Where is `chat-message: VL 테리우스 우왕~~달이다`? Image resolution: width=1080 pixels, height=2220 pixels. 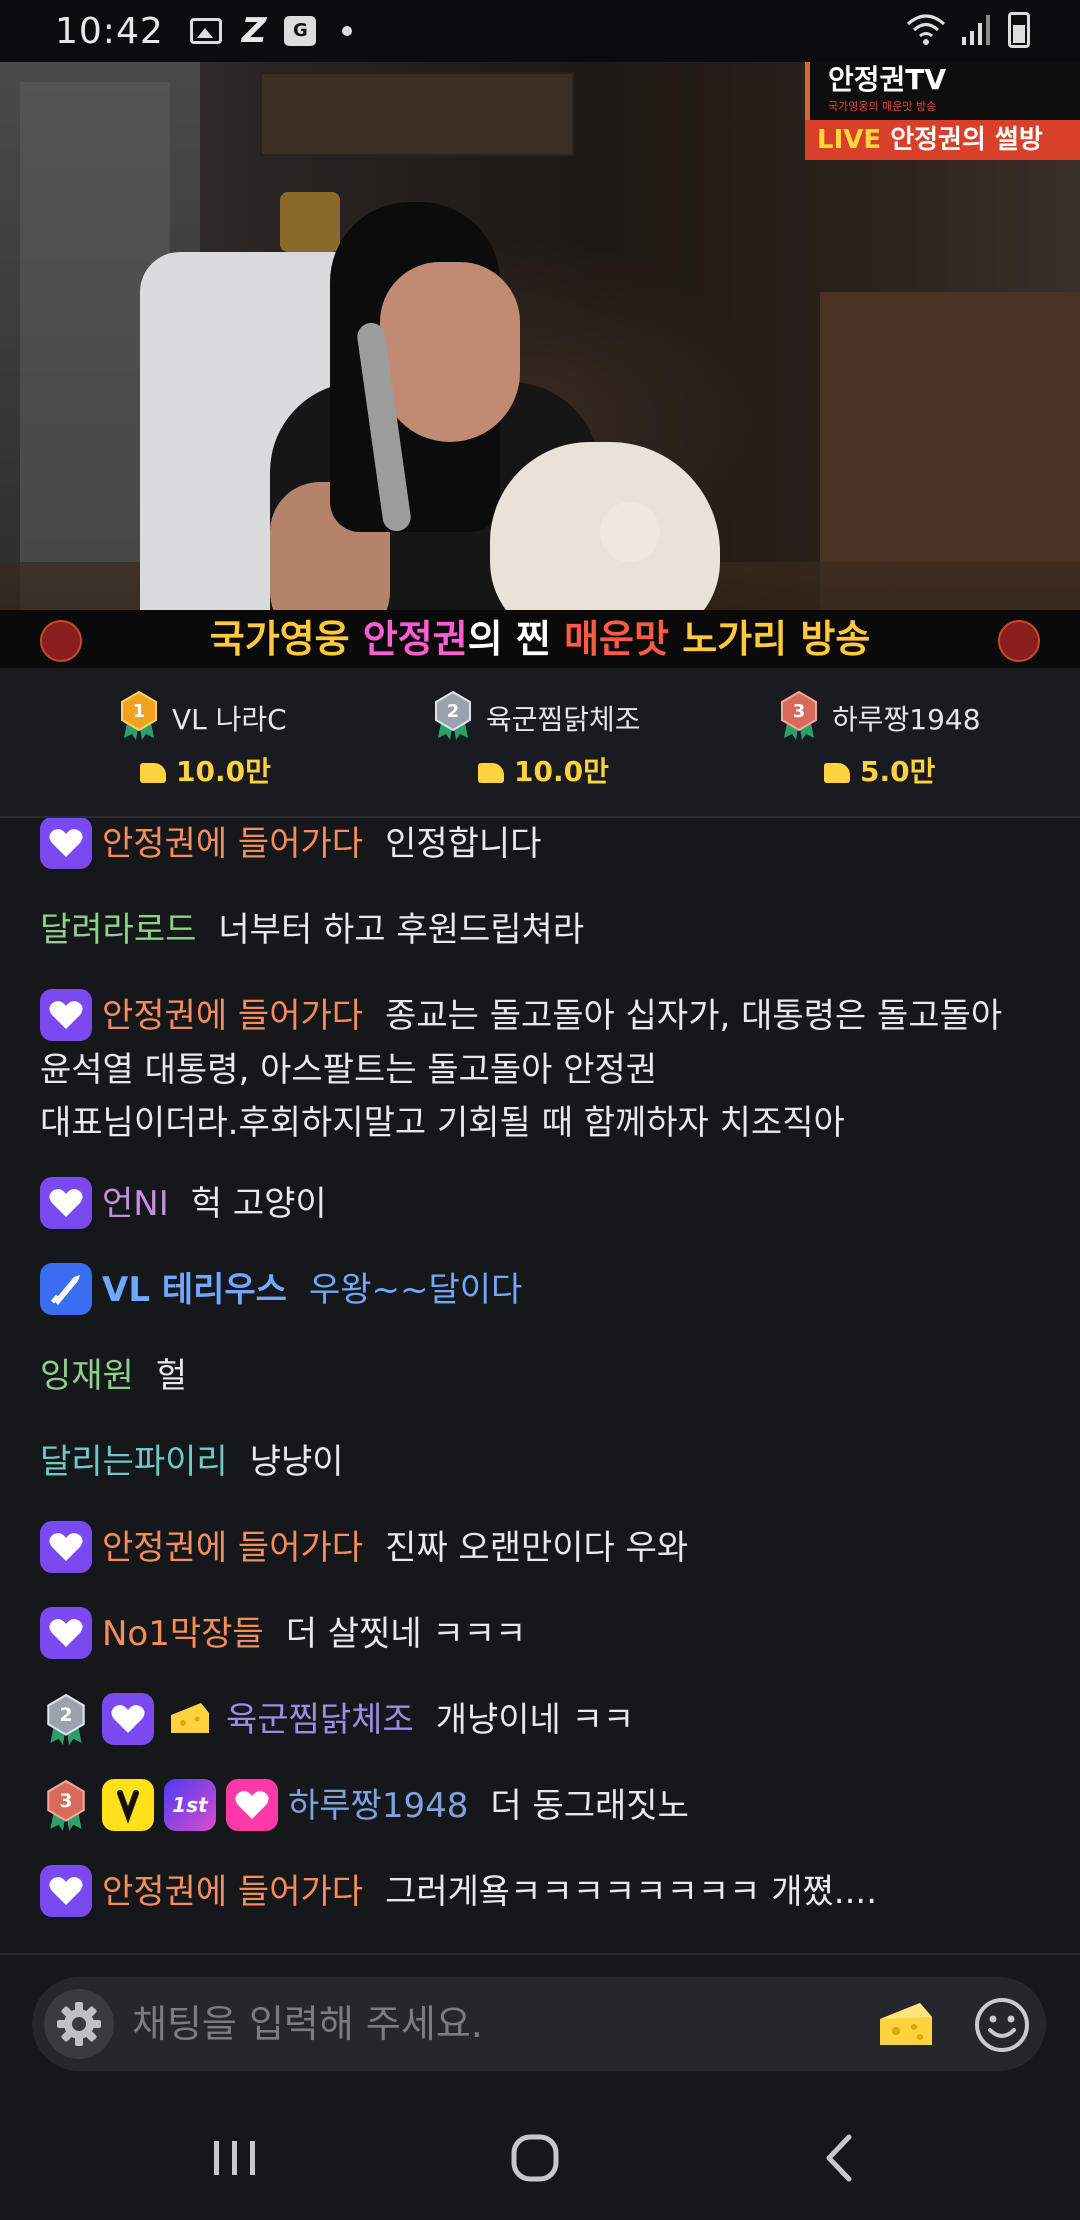 chat-message: VL 테리우스 우왕~~달이다 is located at coordinates (545, 1290).